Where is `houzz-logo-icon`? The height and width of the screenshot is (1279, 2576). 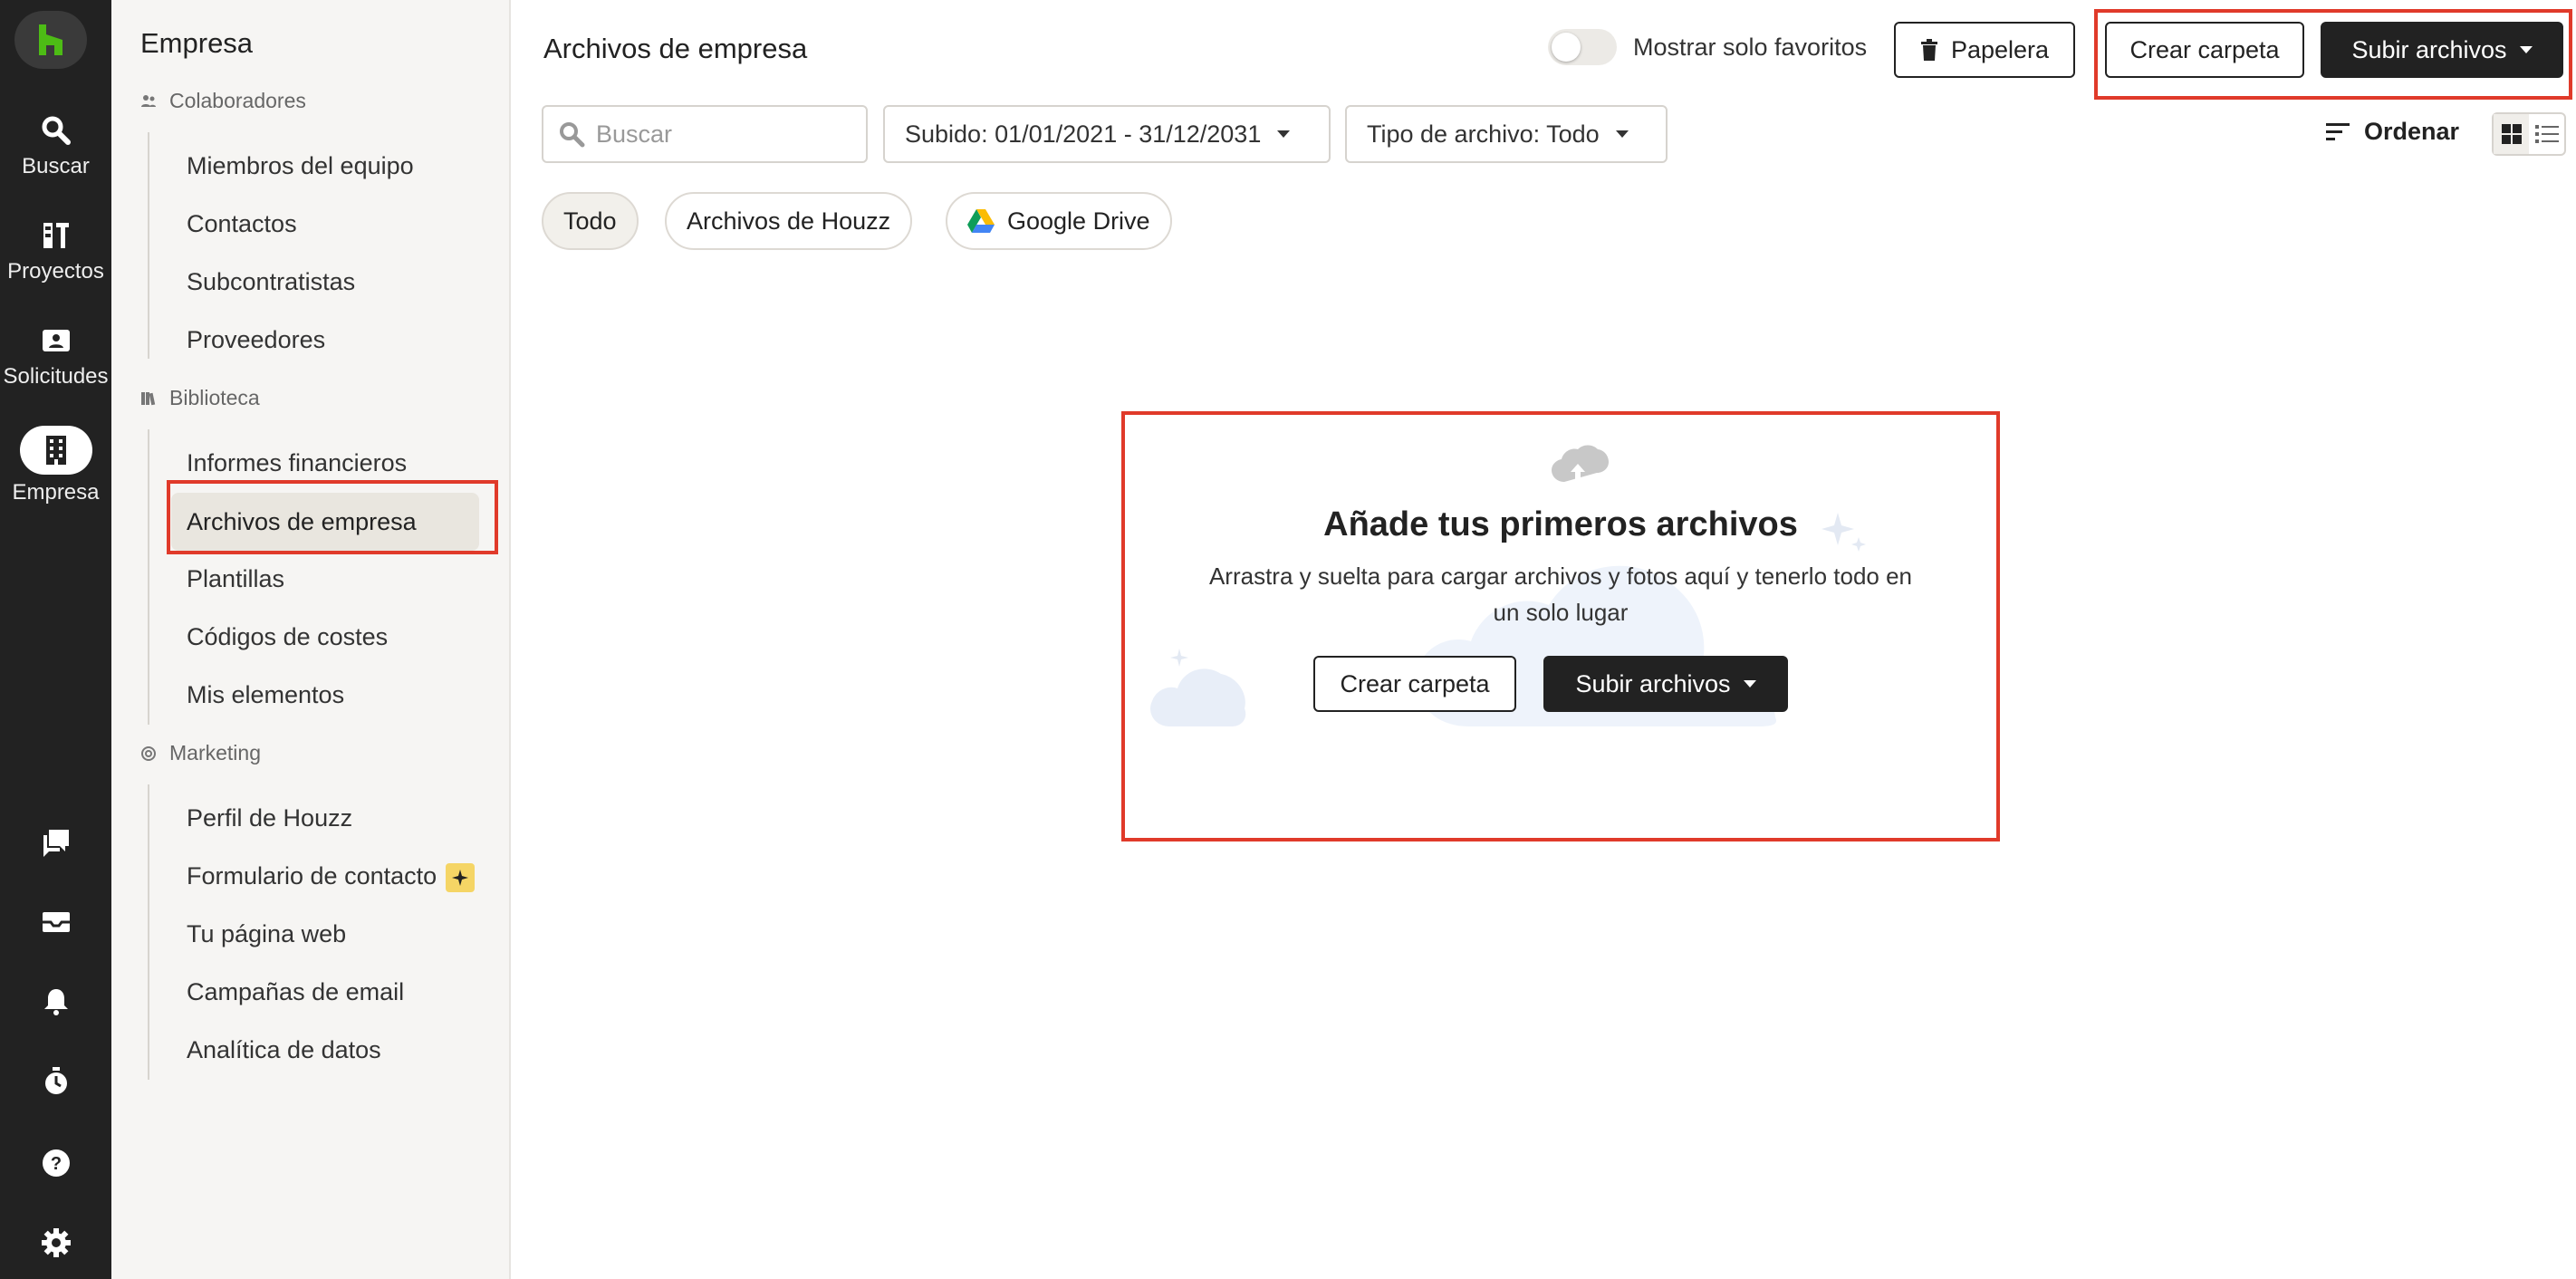
houzz-logo-icon is located at coordinates (50, 39).